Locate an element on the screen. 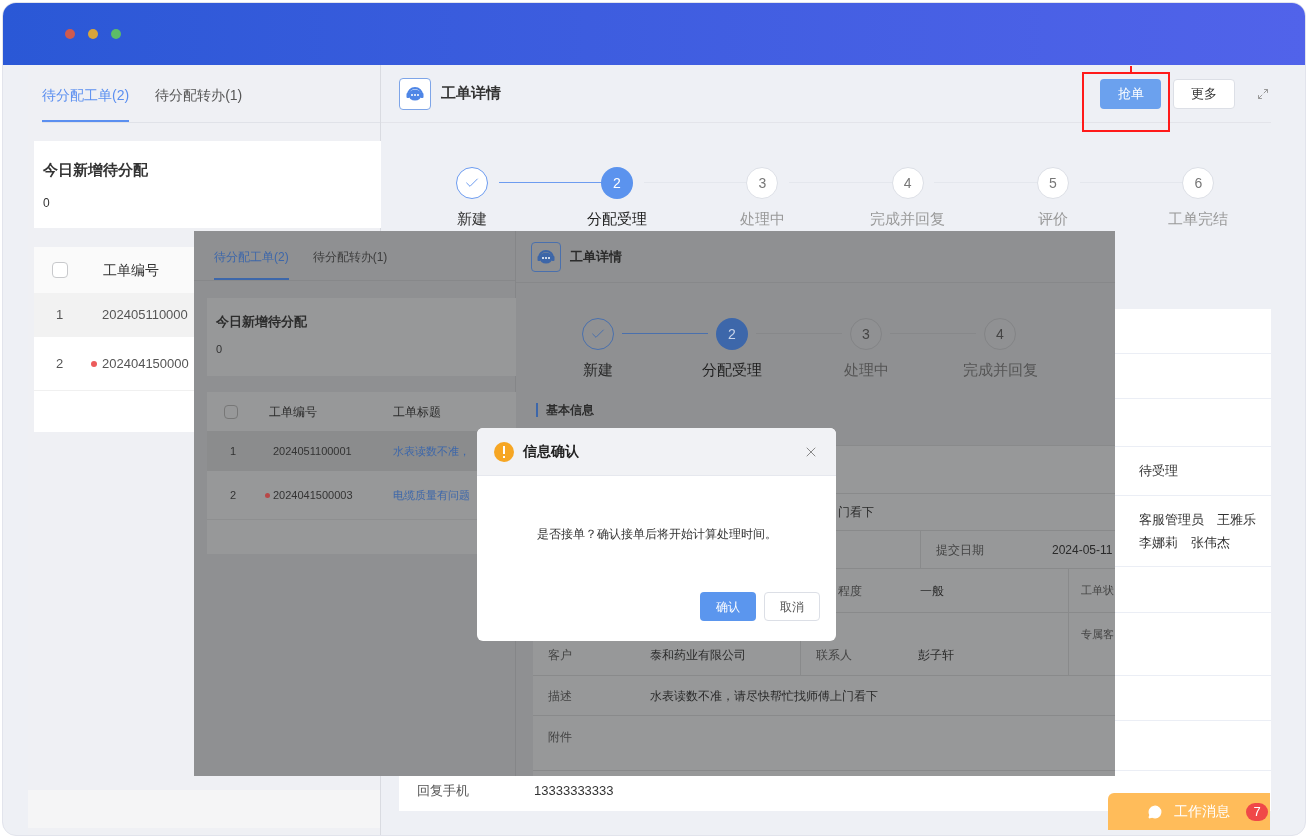  field-label: 描述 is located at coordinates (560, 696).